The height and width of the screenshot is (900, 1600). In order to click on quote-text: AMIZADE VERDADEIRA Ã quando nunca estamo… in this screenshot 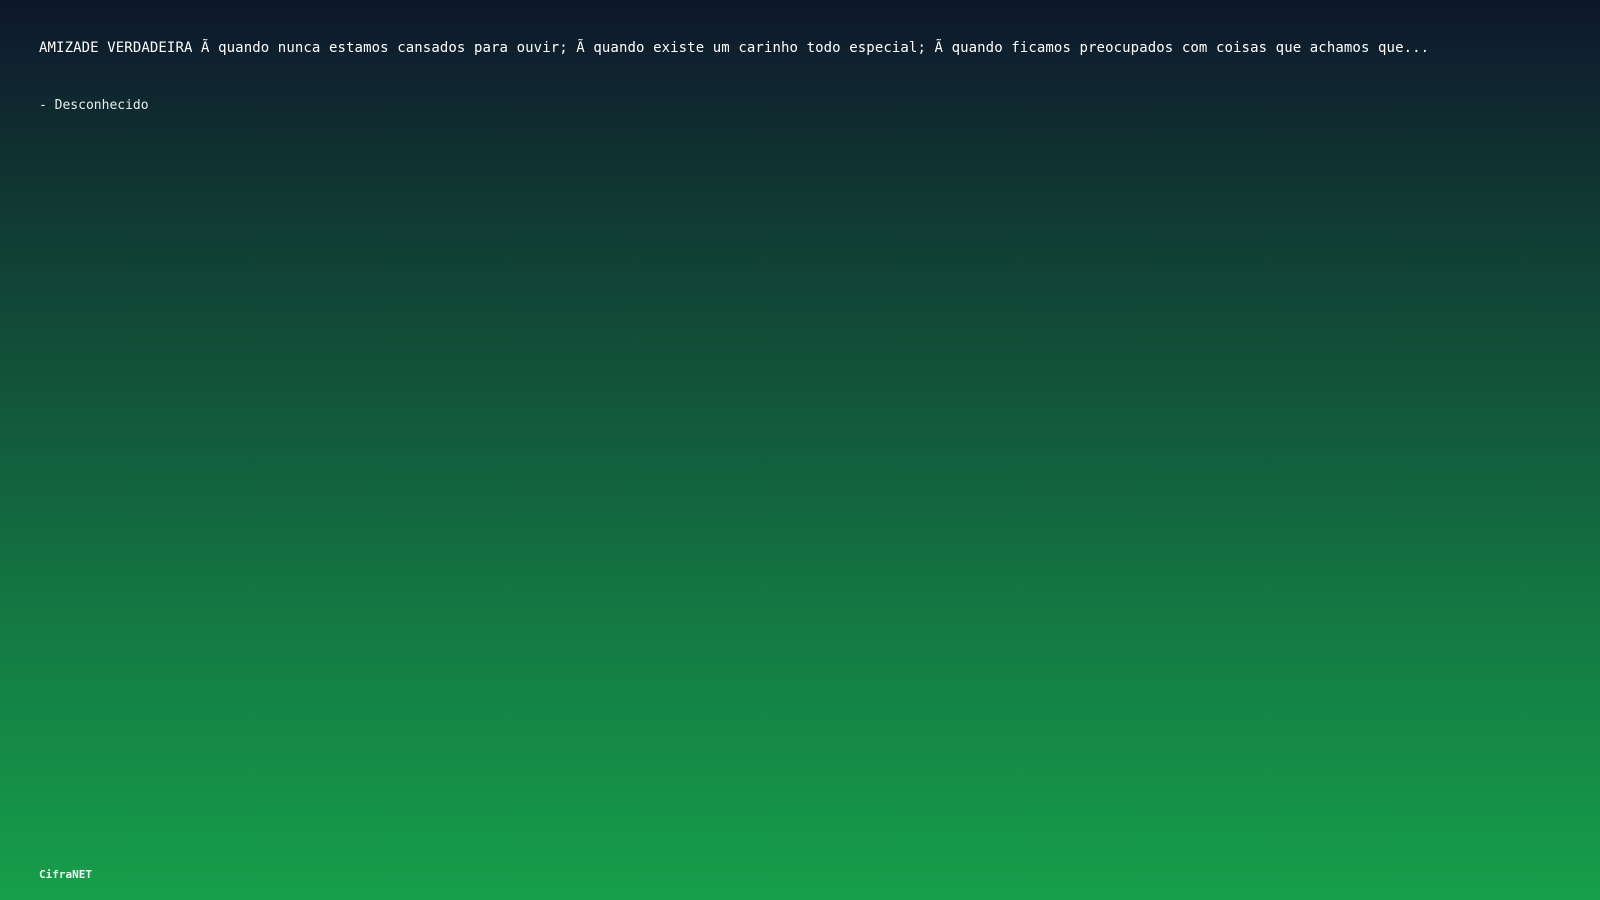, I will do `click(734, 48)`.